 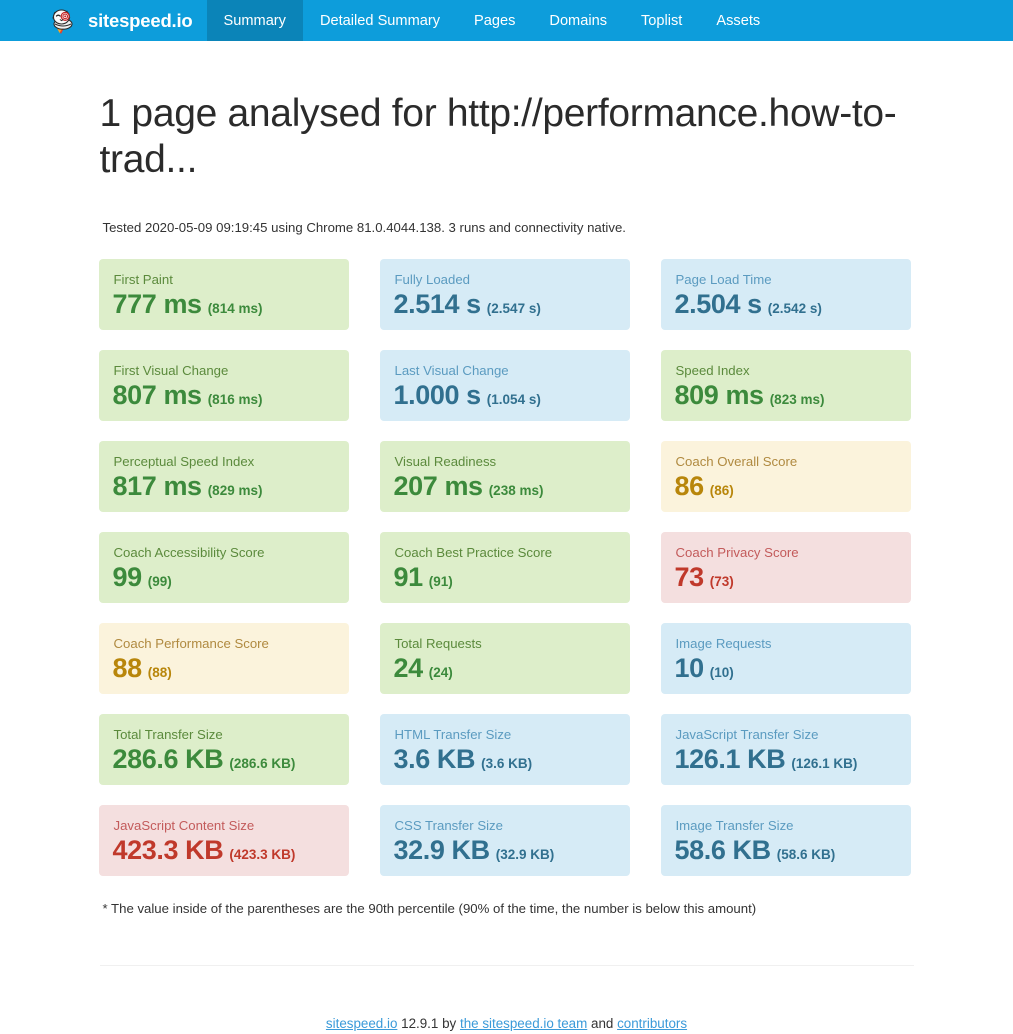 What do you see at coordinates (712, 370) in the screenshot?
I see `metric-card-label: Speed Index` at bounding box center [712, 370].